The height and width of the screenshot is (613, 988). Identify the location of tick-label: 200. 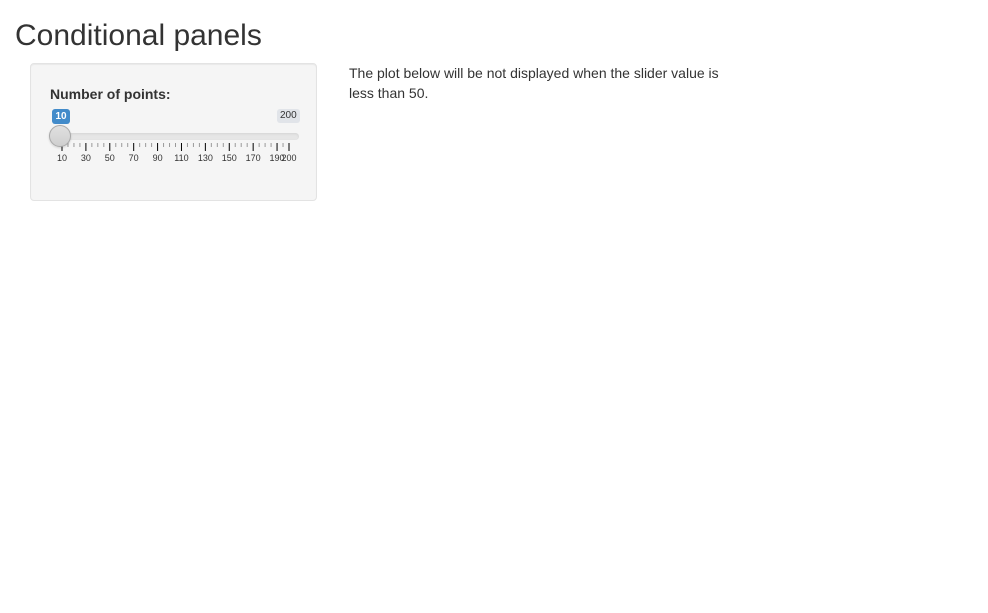
(289, 158).